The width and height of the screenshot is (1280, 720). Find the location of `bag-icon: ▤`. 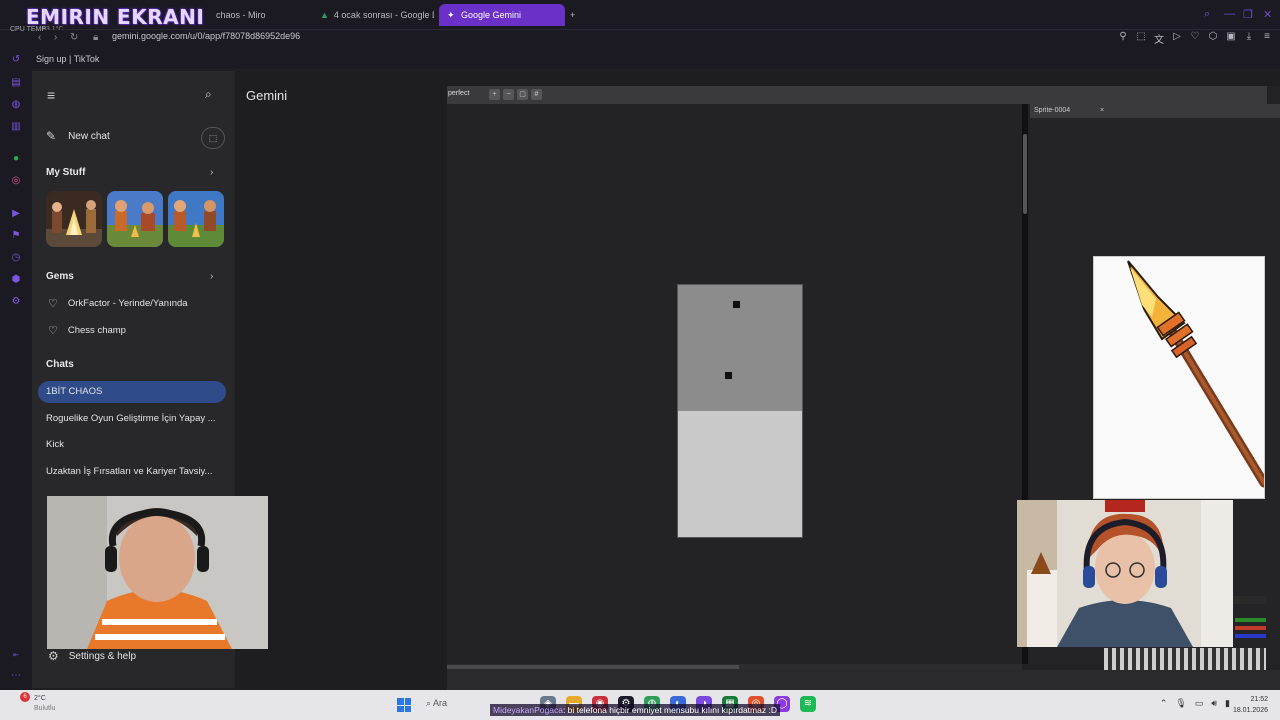

bag-icon: ▤ is located at coordinates (16, 83).